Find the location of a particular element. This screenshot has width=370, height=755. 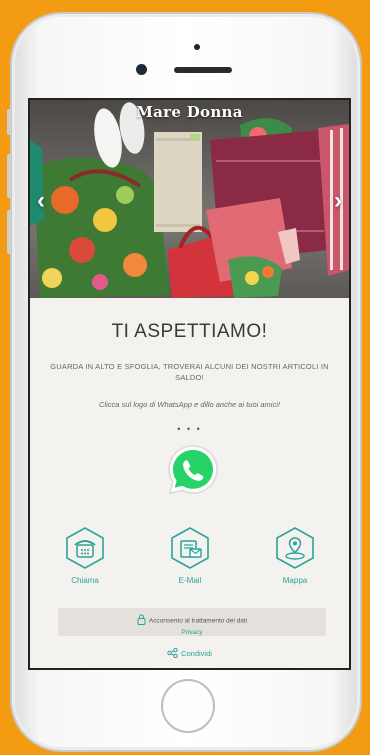

hero-title: Mare Donna is located at coordinates (189, 112).